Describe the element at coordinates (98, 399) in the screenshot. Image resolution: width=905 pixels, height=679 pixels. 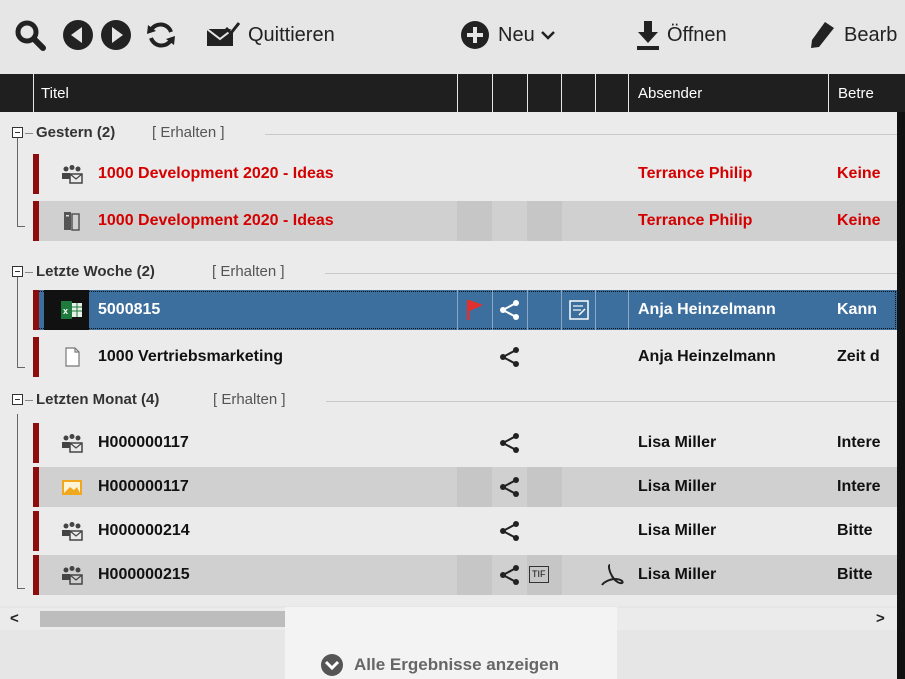
I see `group-title: Letzten Monat (4)` at that location.